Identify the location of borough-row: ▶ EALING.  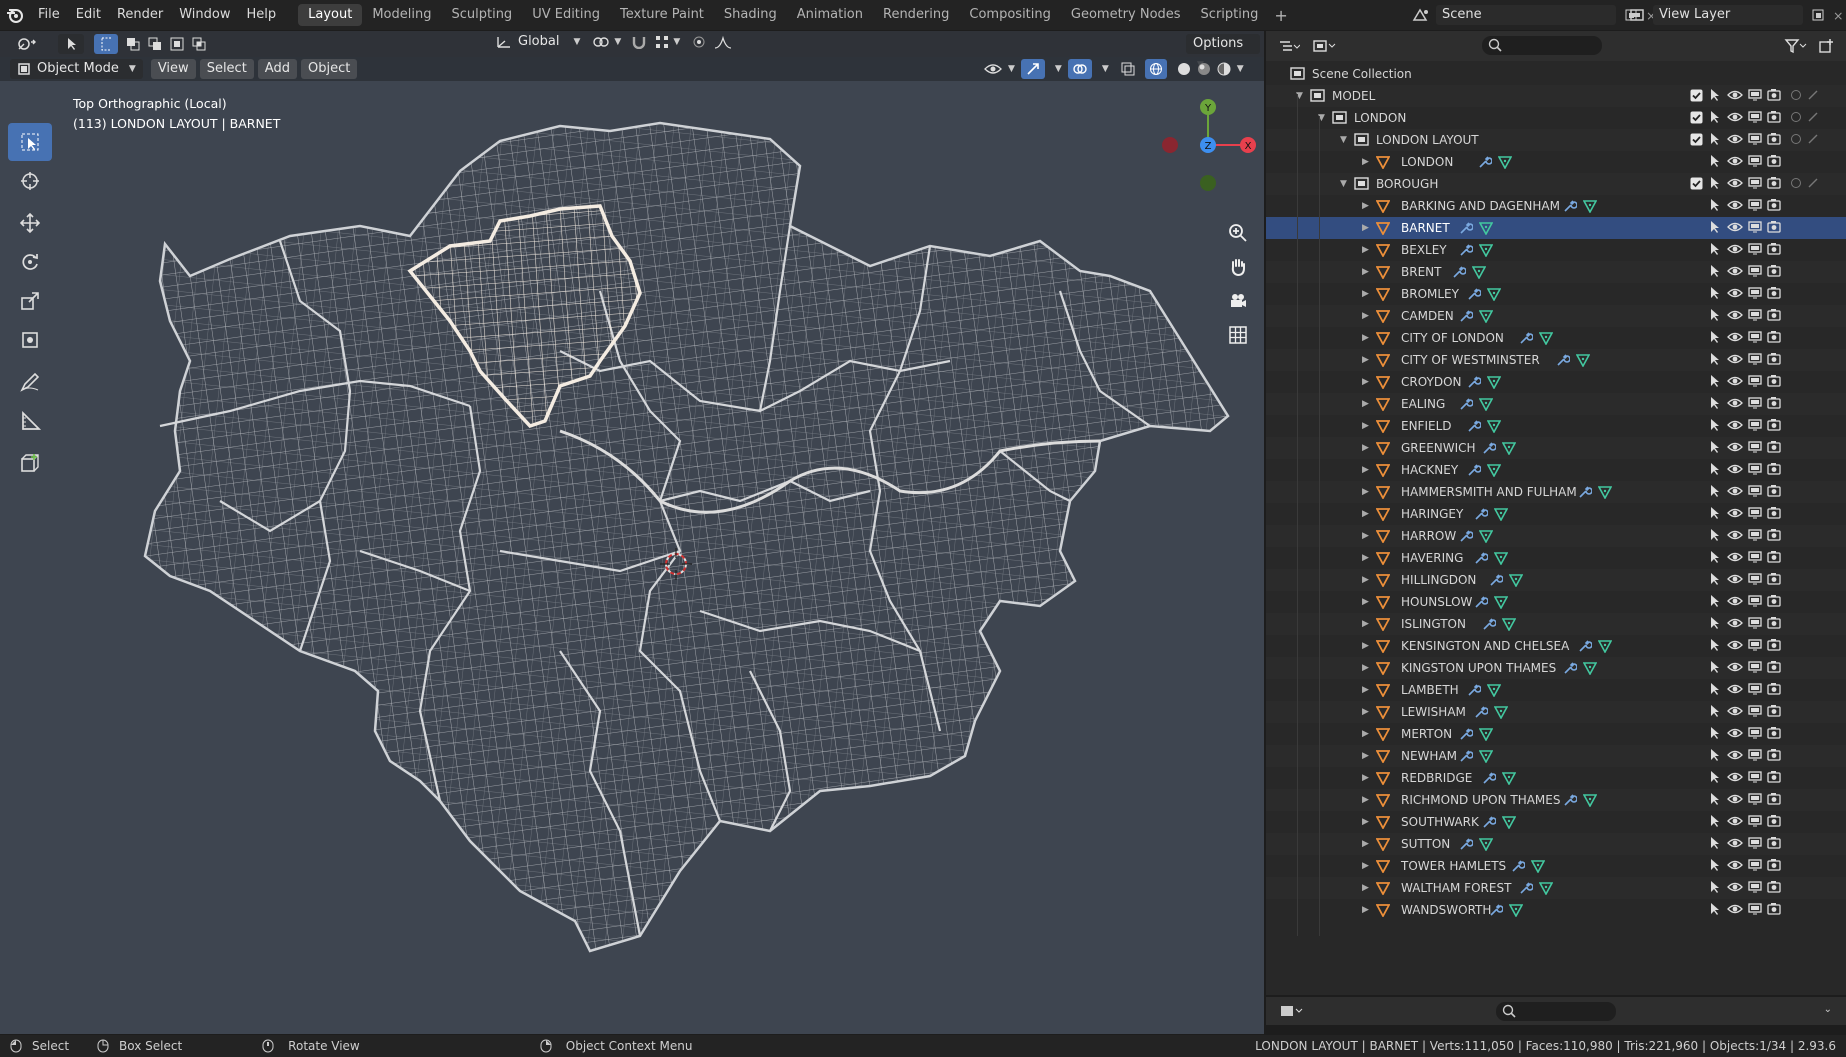
(1556, 404).